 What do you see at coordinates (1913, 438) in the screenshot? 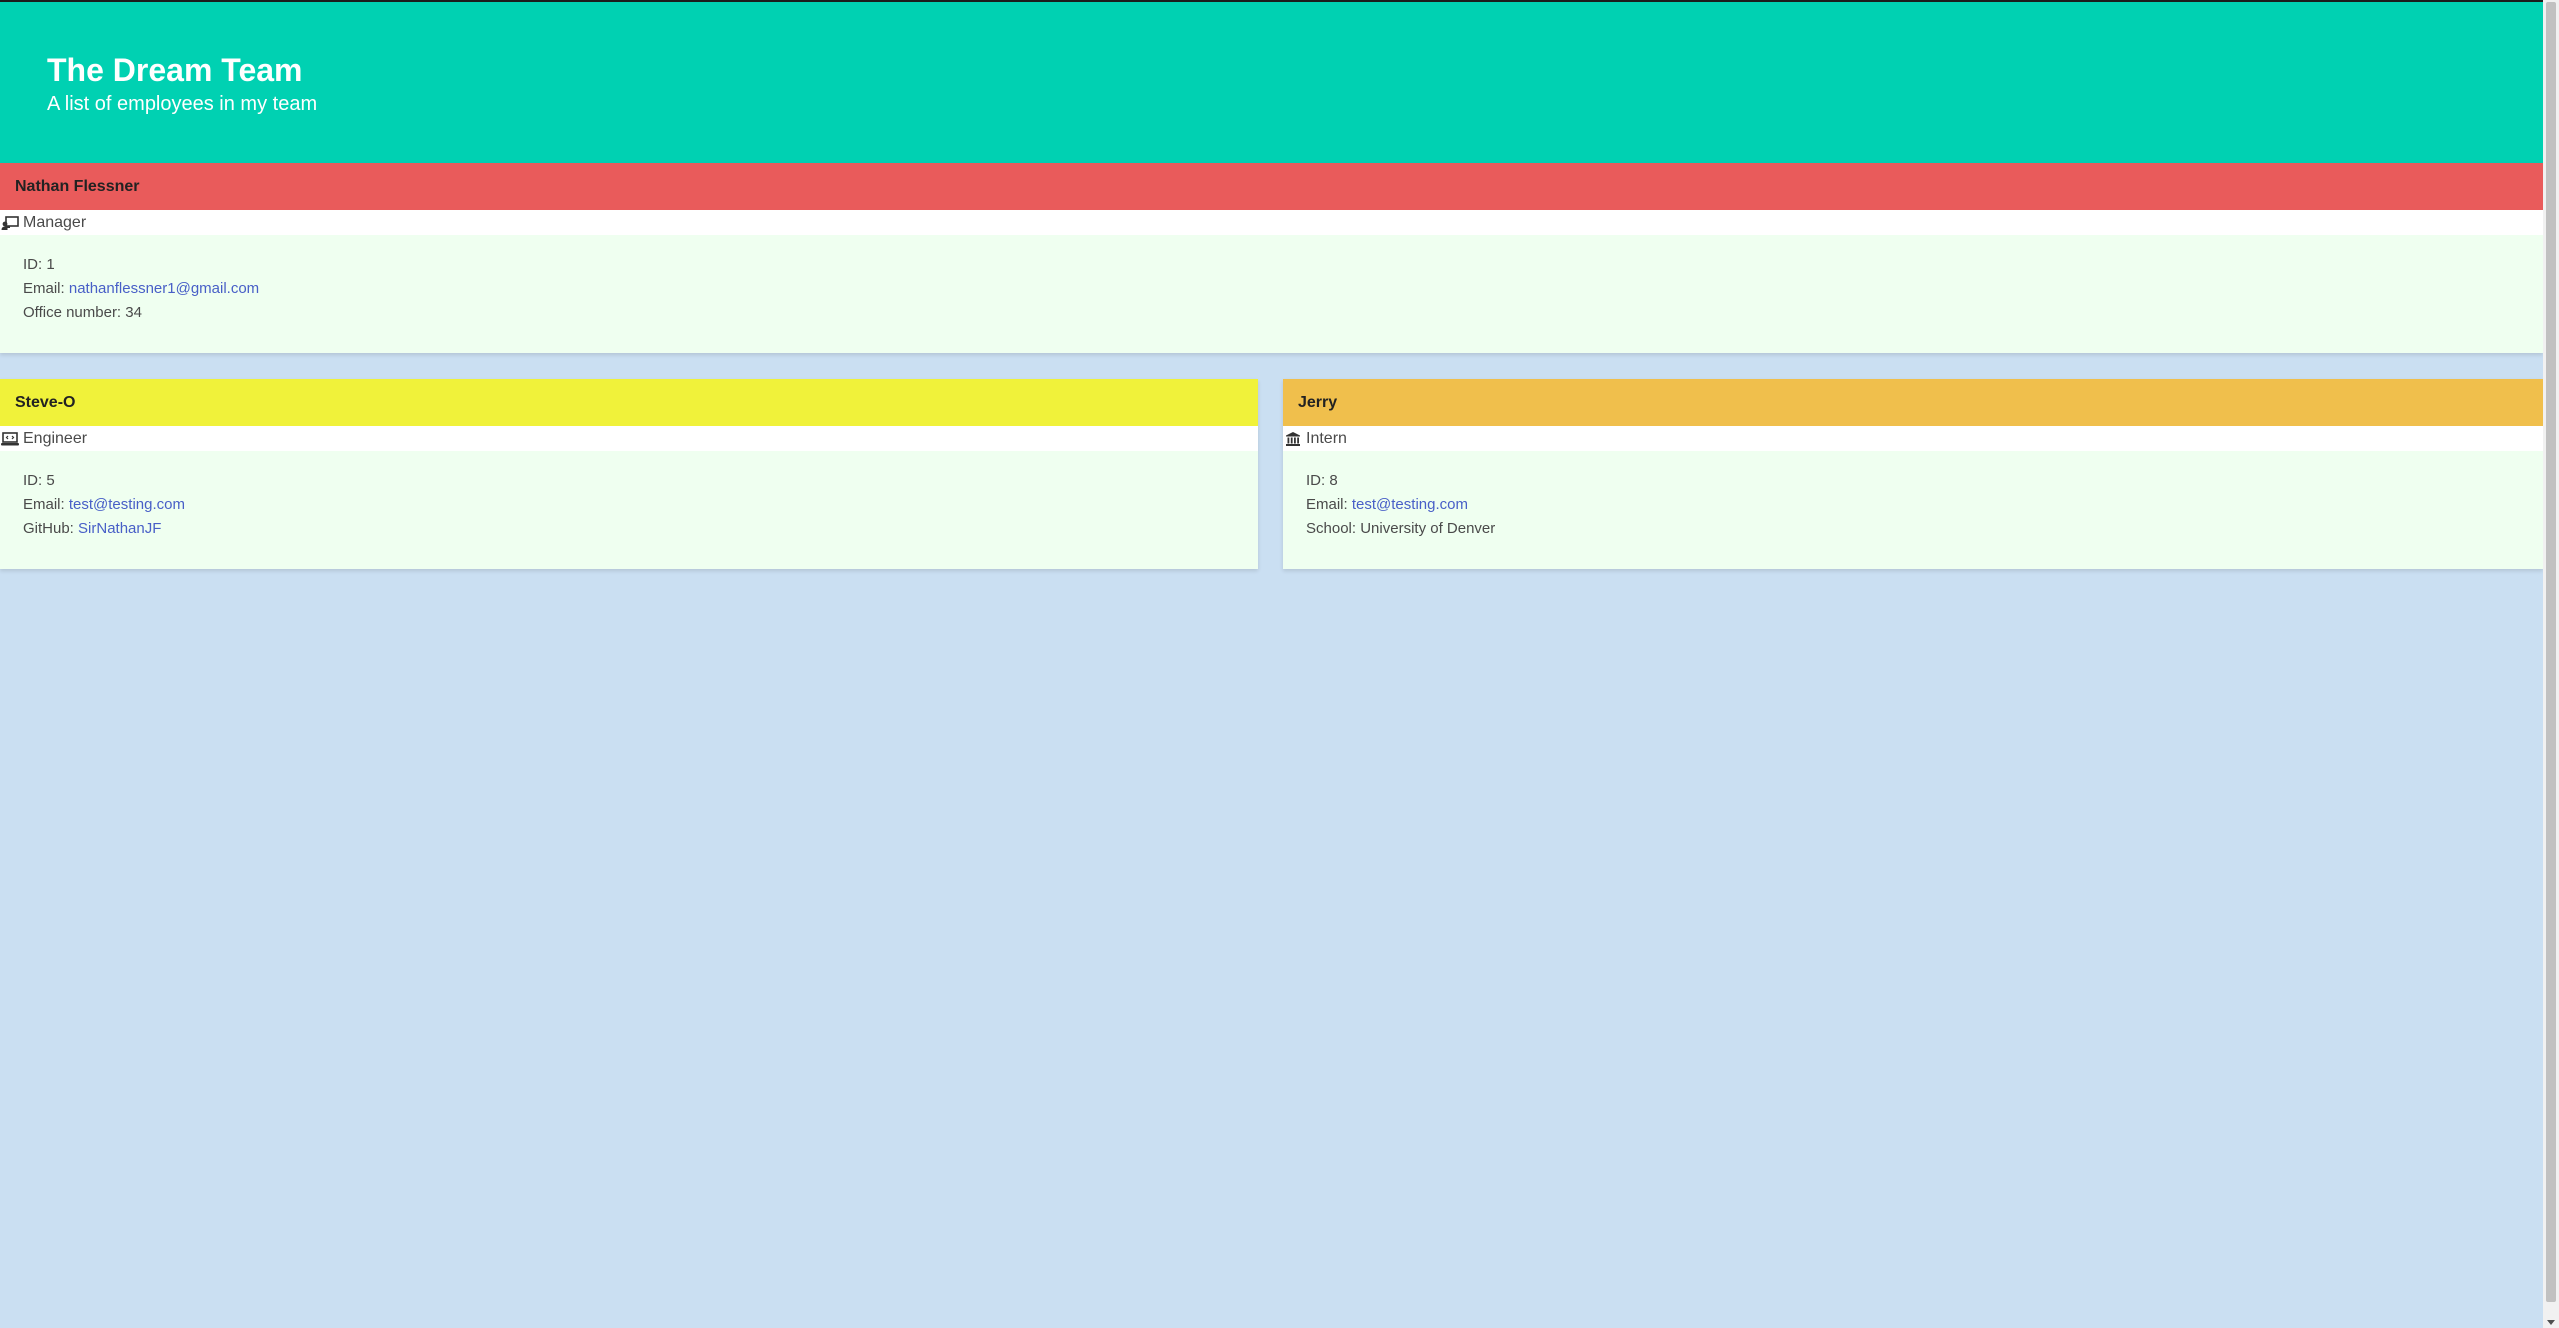
I see `intern-role-bar: Intern` at bounding box center [1913, 438].